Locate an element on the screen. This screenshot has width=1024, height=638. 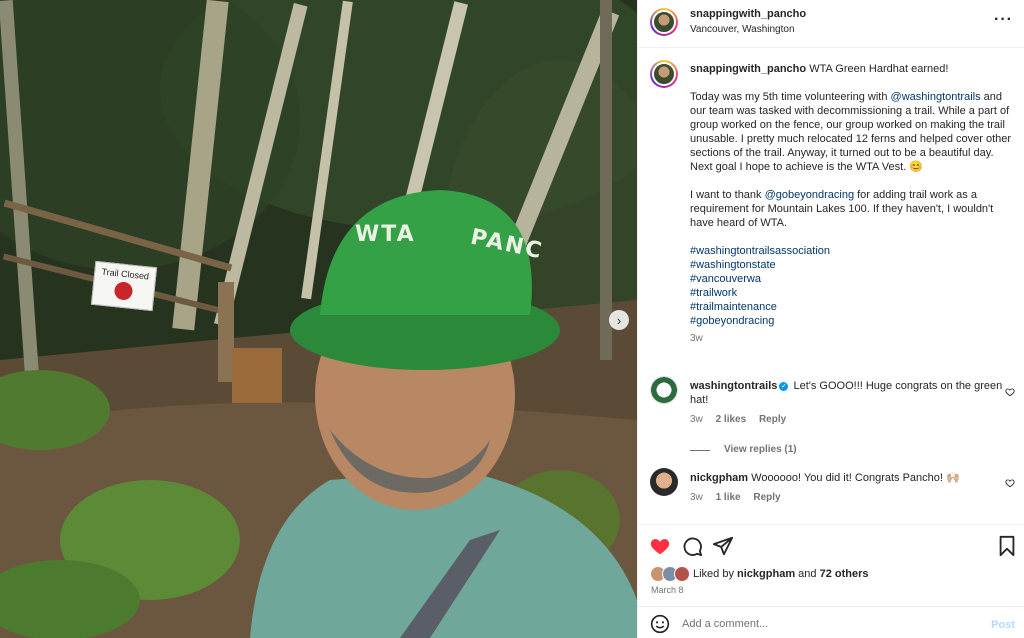
liker-avatar is located at coordinates (682, 574).